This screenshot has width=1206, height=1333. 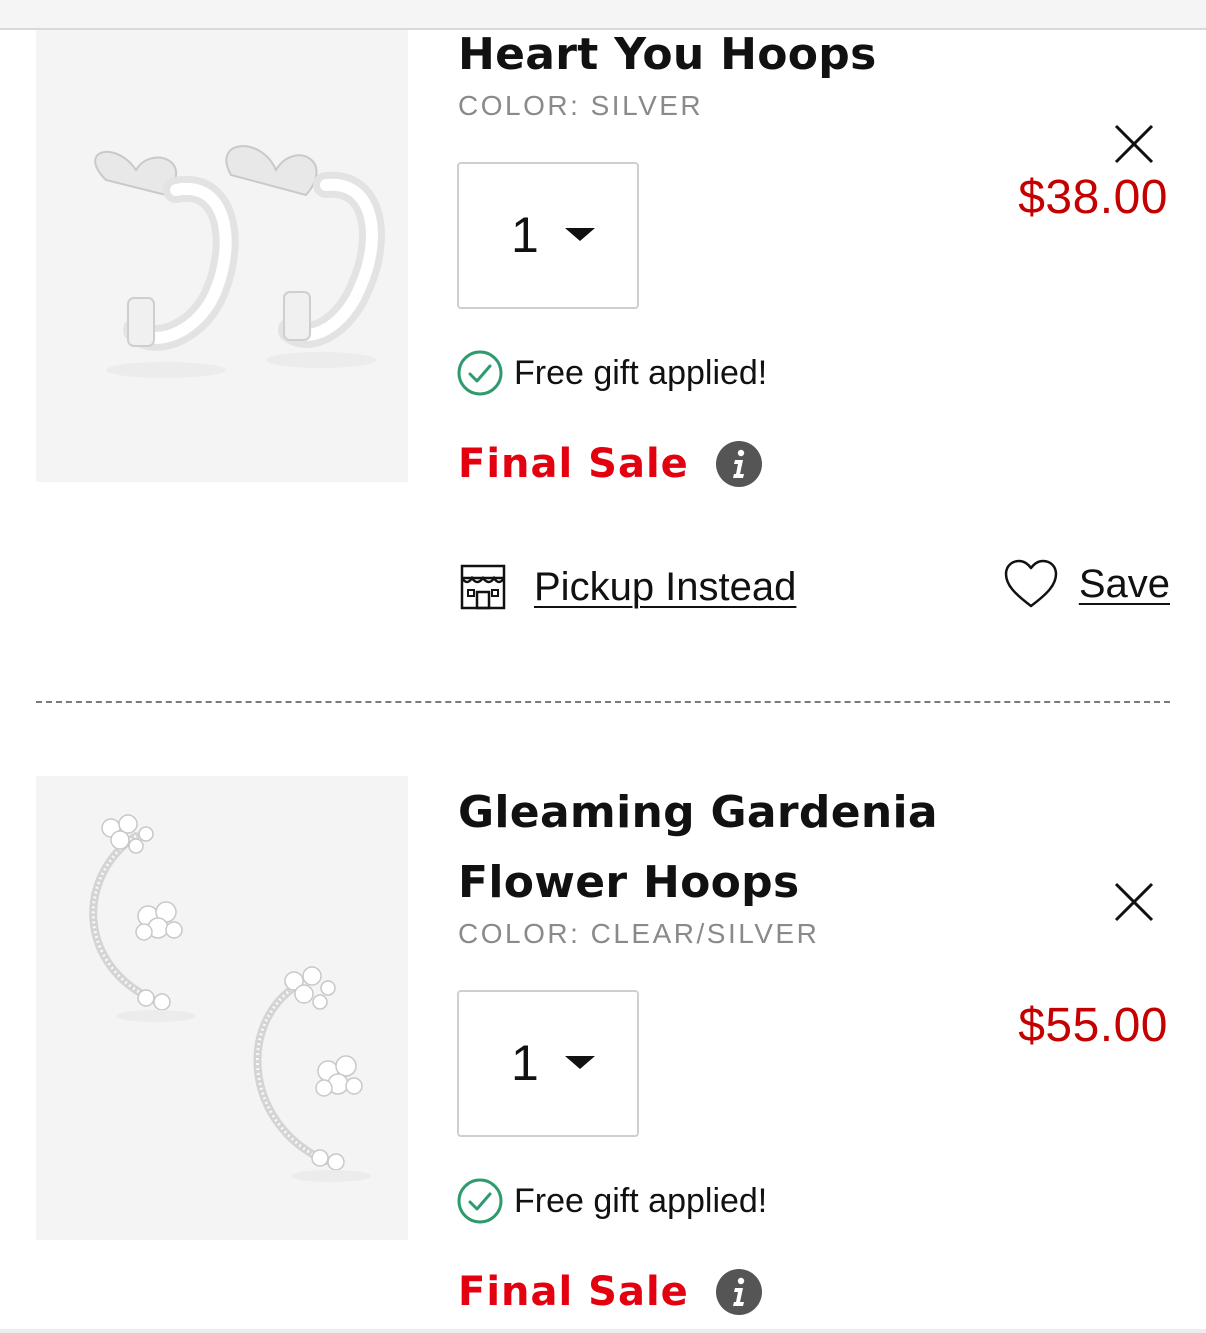 What do you see at coordinates (814, 590) in the screenshot?
I see `item-actions: Pickup Instead Save` at bounding box center [814, 590].